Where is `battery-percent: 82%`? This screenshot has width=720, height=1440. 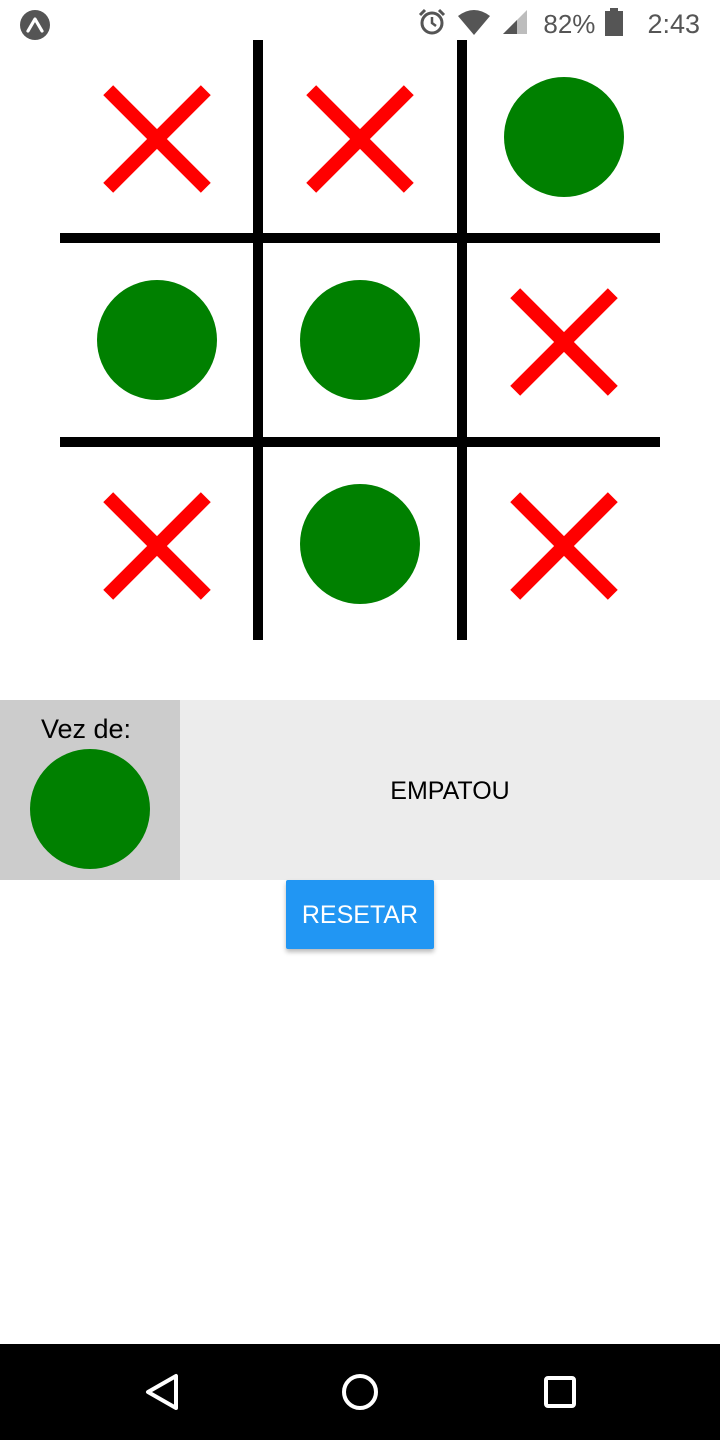 battery-percent: 82% is located at coordinates (569, 23).